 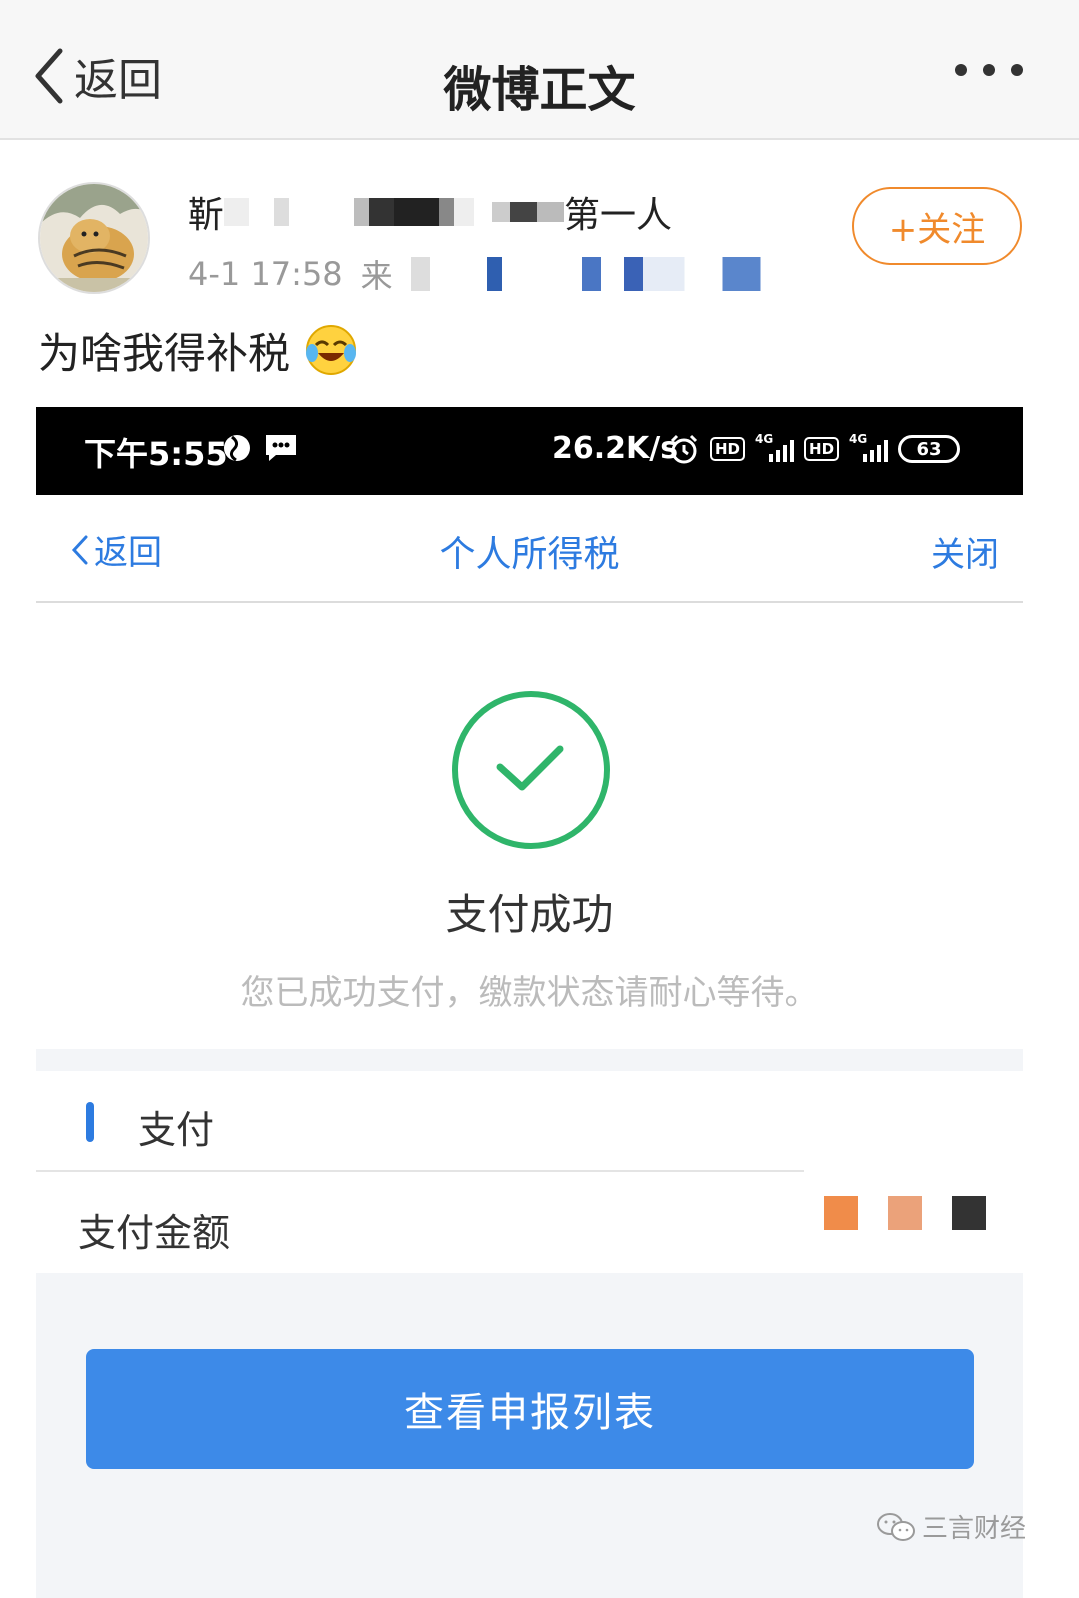 What do you see at coordinates (529, 1121) in the screenshot?
I see `payment-section-header: 支付` at bounding box center [529, 1121].